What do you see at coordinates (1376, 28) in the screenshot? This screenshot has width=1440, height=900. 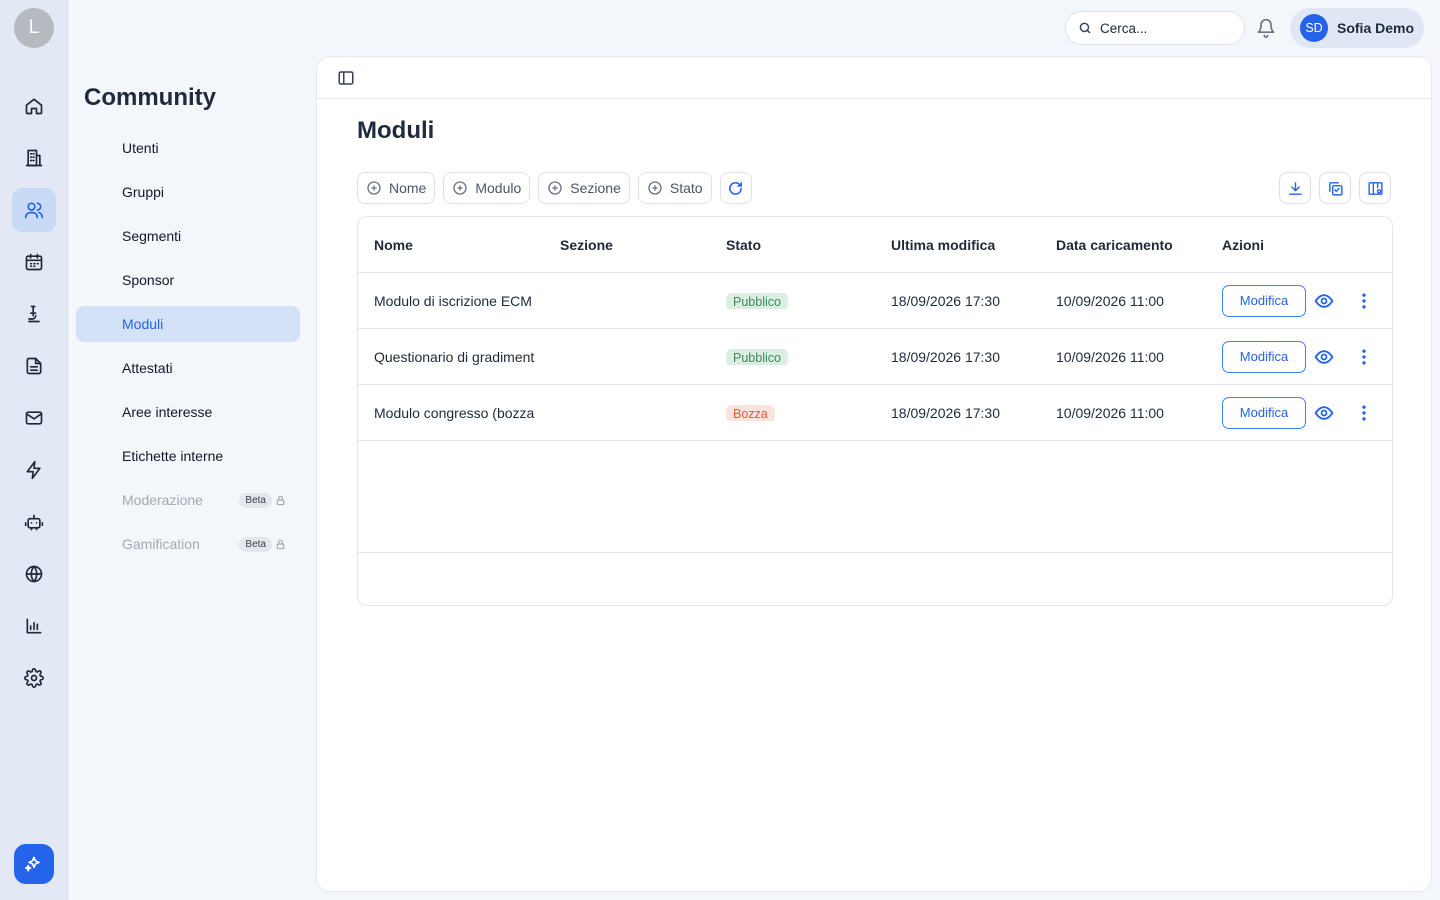 I see `user-name: Sofia Demo` at bounding box center [1376, 28].